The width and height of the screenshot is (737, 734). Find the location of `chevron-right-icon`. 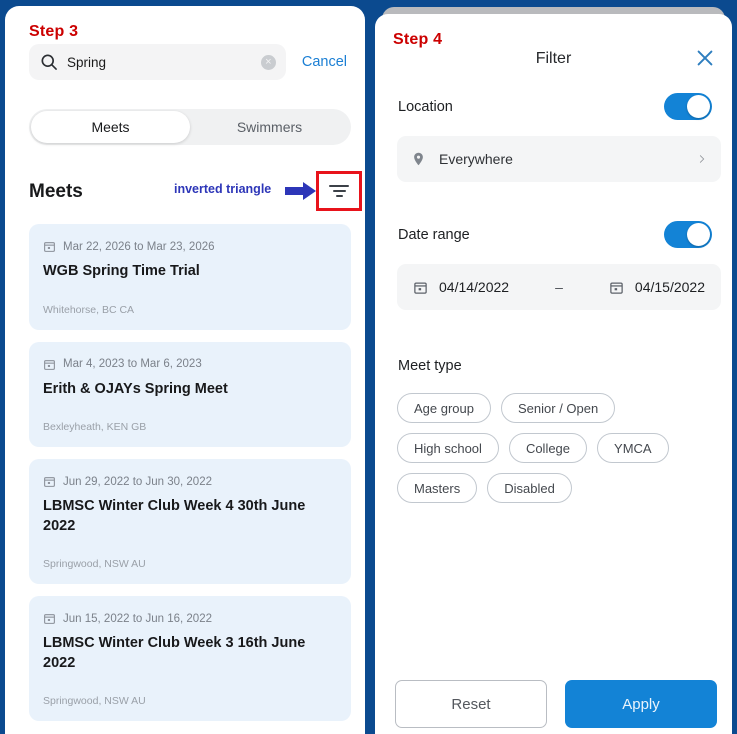

chevron-right-icon is located at coordinates (702, 159).